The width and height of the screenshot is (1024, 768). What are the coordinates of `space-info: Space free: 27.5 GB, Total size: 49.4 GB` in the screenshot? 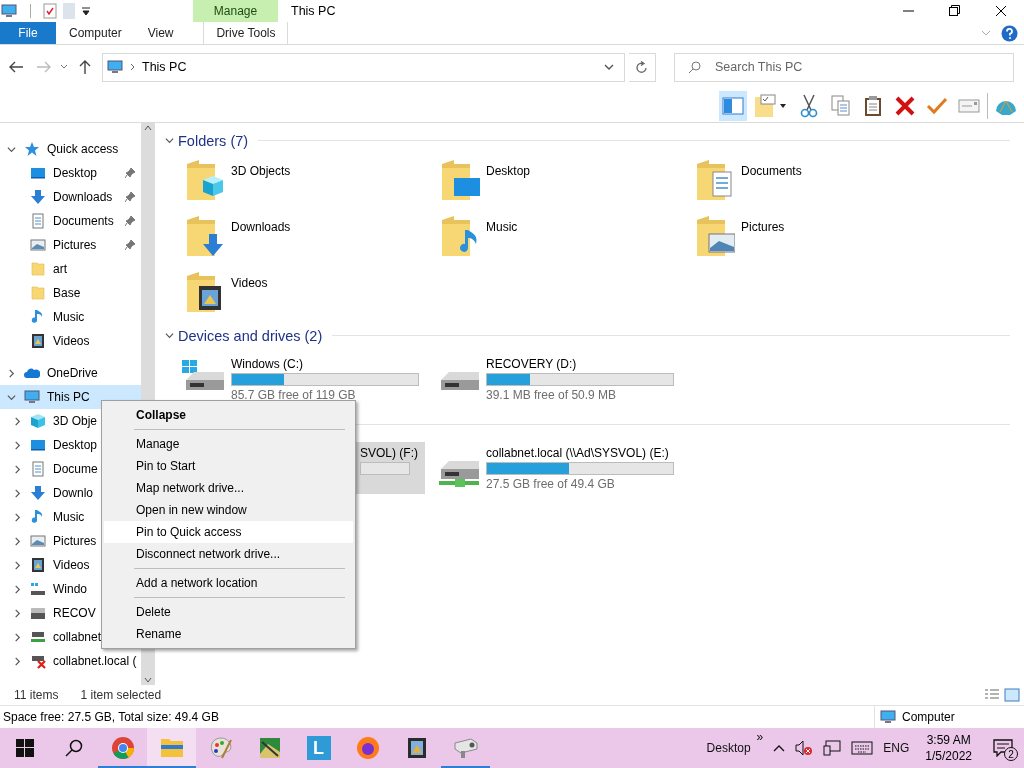 It's located at (111, 717).